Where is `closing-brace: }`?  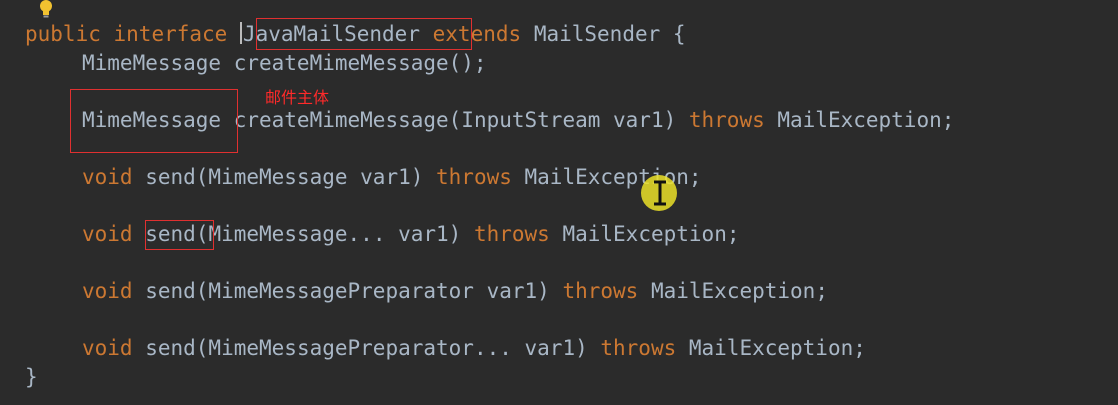 closing-brace: } is located at coordinates (31, 377).